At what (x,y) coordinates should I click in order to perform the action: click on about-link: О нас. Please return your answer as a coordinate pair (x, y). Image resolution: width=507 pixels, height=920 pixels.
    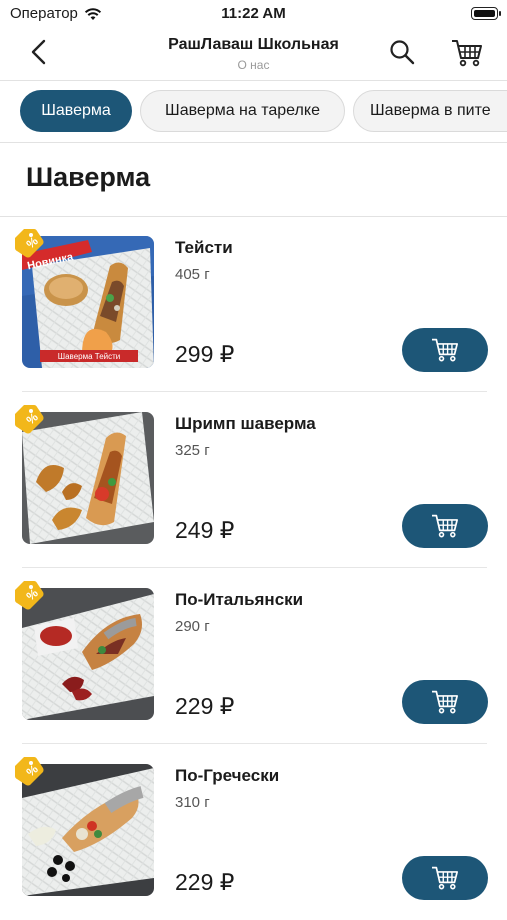
    Looking at the image, I should click on (253, 65).